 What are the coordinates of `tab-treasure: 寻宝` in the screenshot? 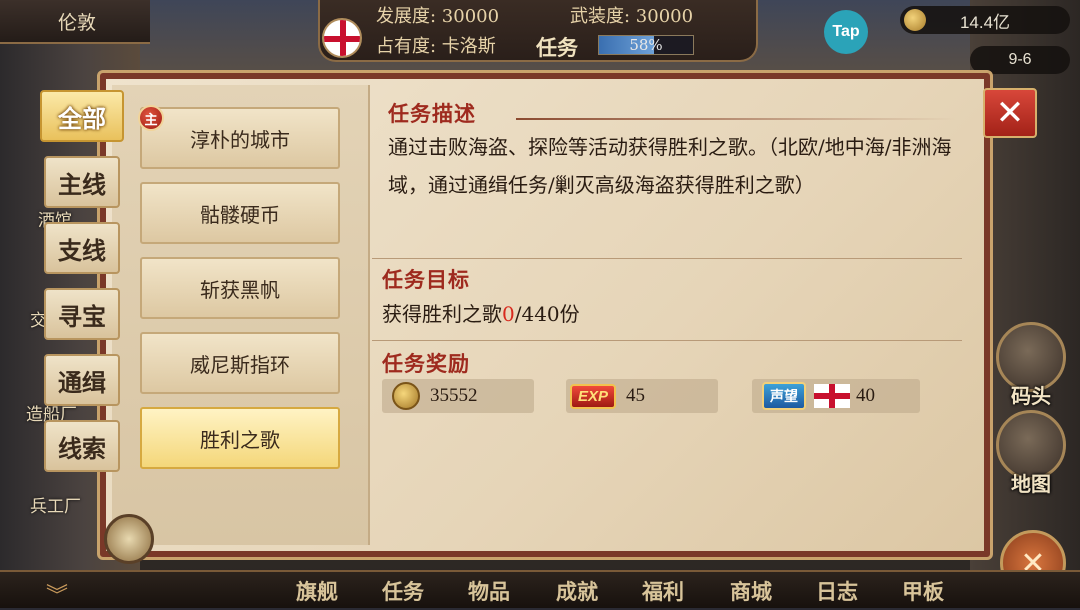 It's located at (82, 314).